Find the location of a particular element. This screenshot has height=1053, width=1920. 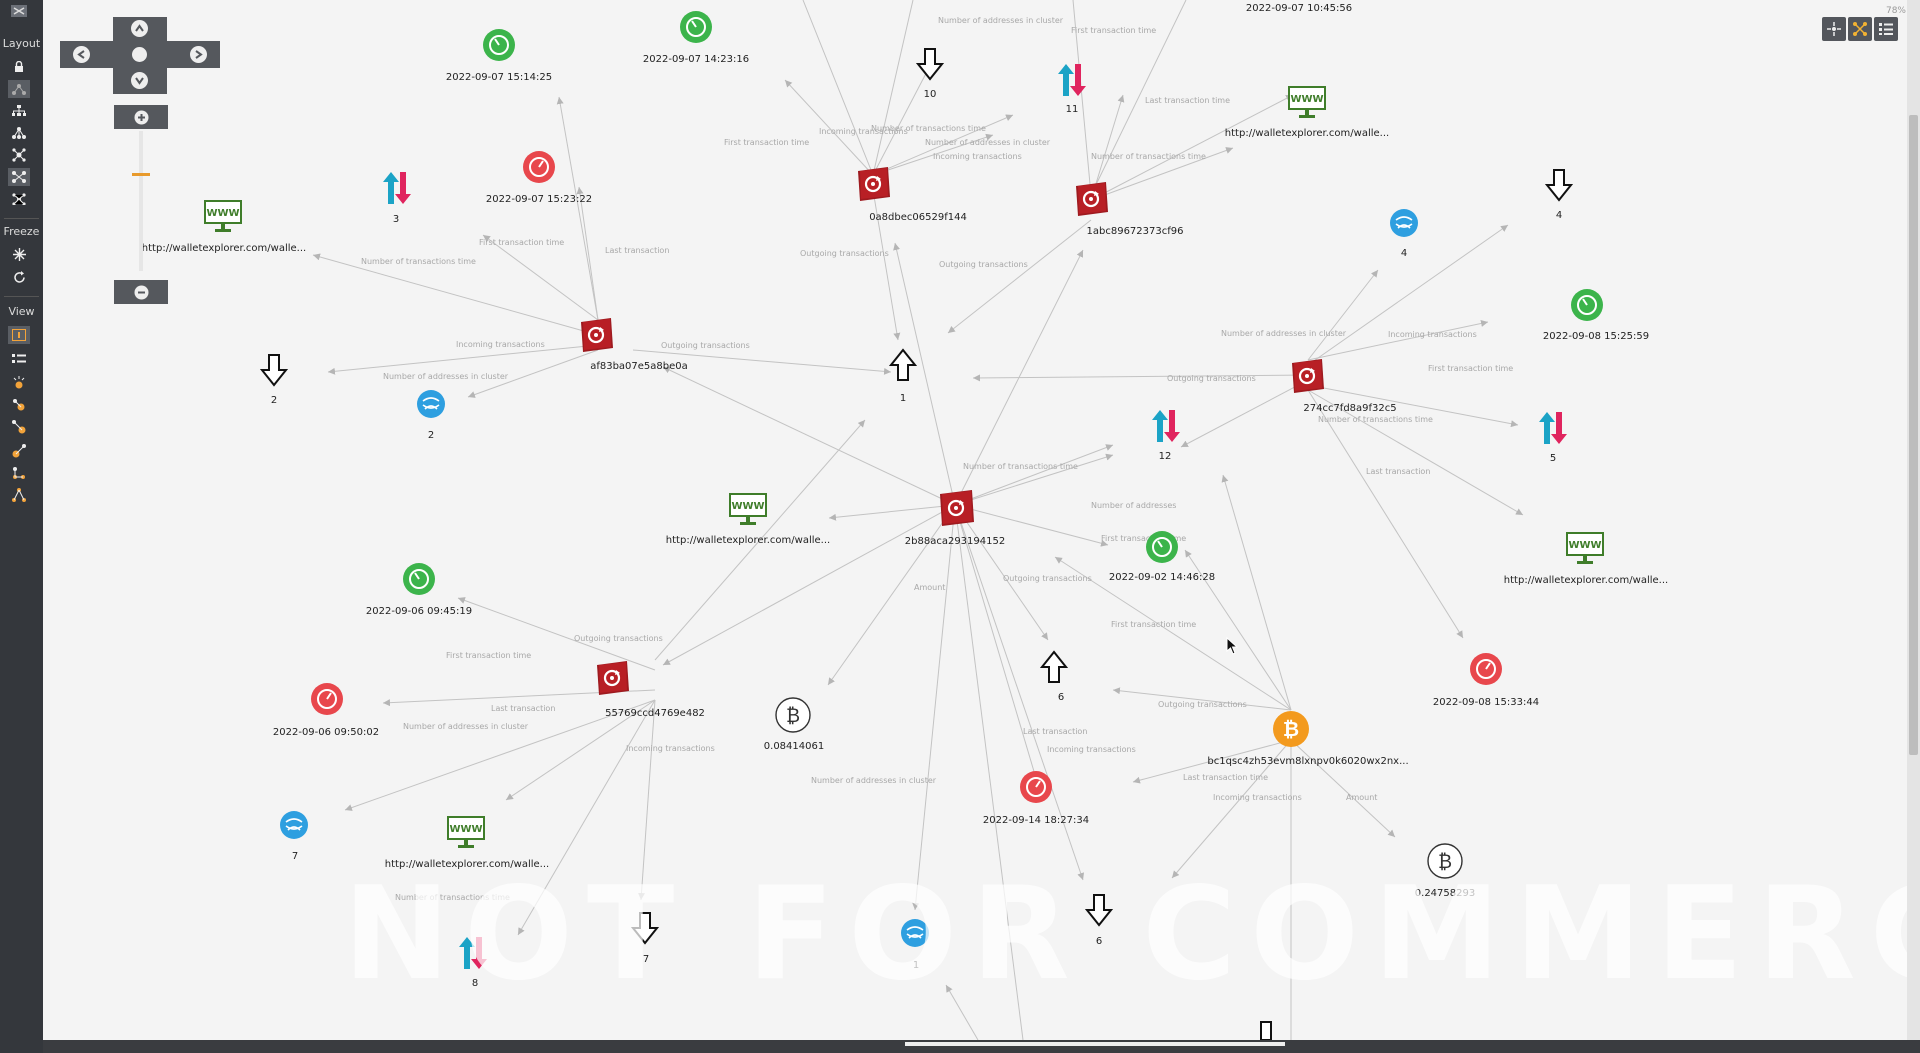

bitcoin-address-node: ₿ is located at coordinates (1291, 729).